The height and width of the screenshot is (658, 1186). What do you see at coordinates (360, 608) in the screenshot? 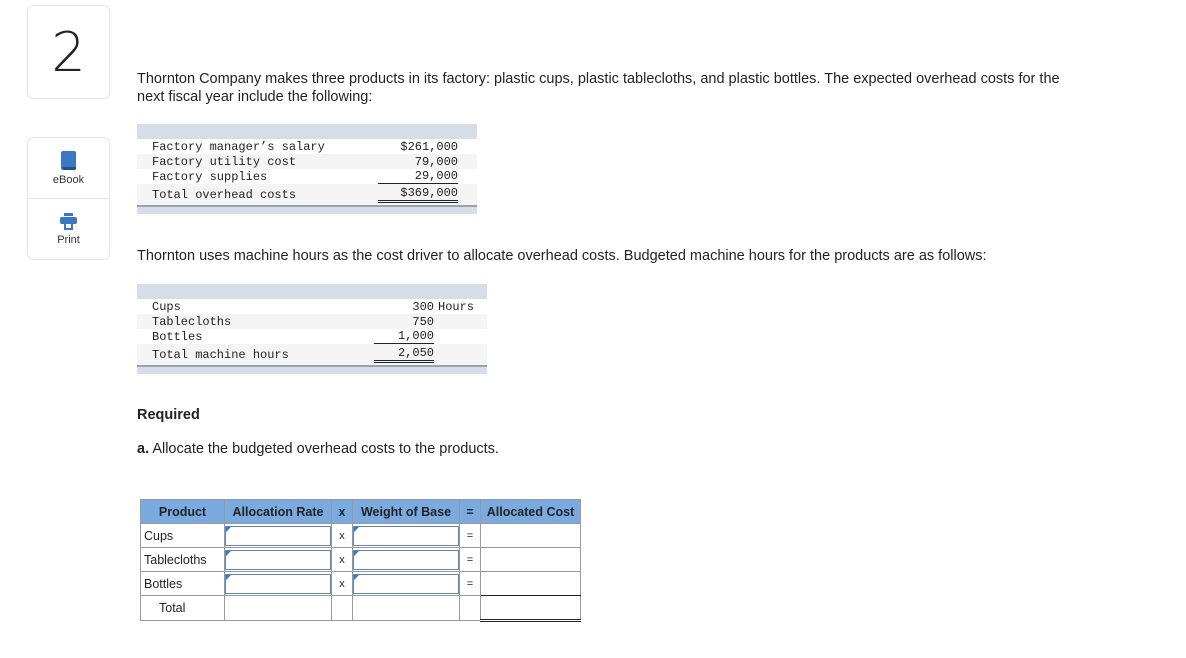
I see `total-row: Total` at bounding box center [360, 608].